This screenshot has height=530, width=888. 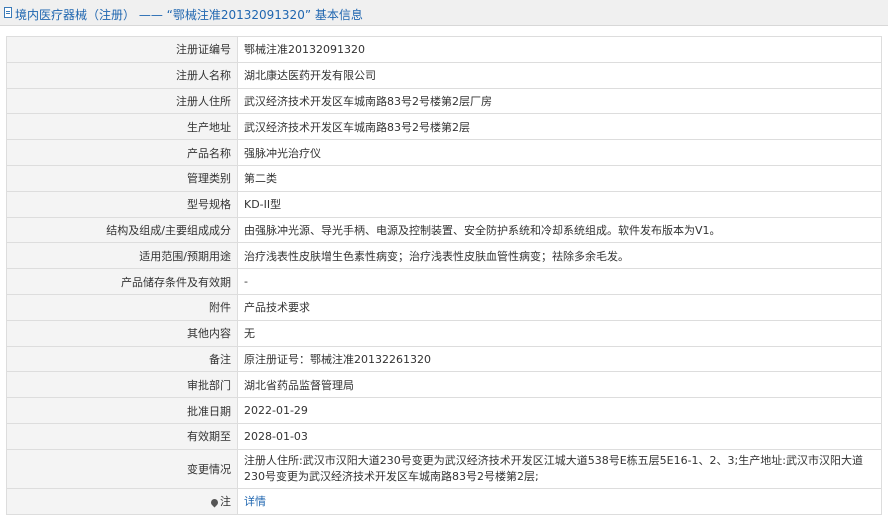 I want to click on details-link: 详情, so click(x=255, y=501).